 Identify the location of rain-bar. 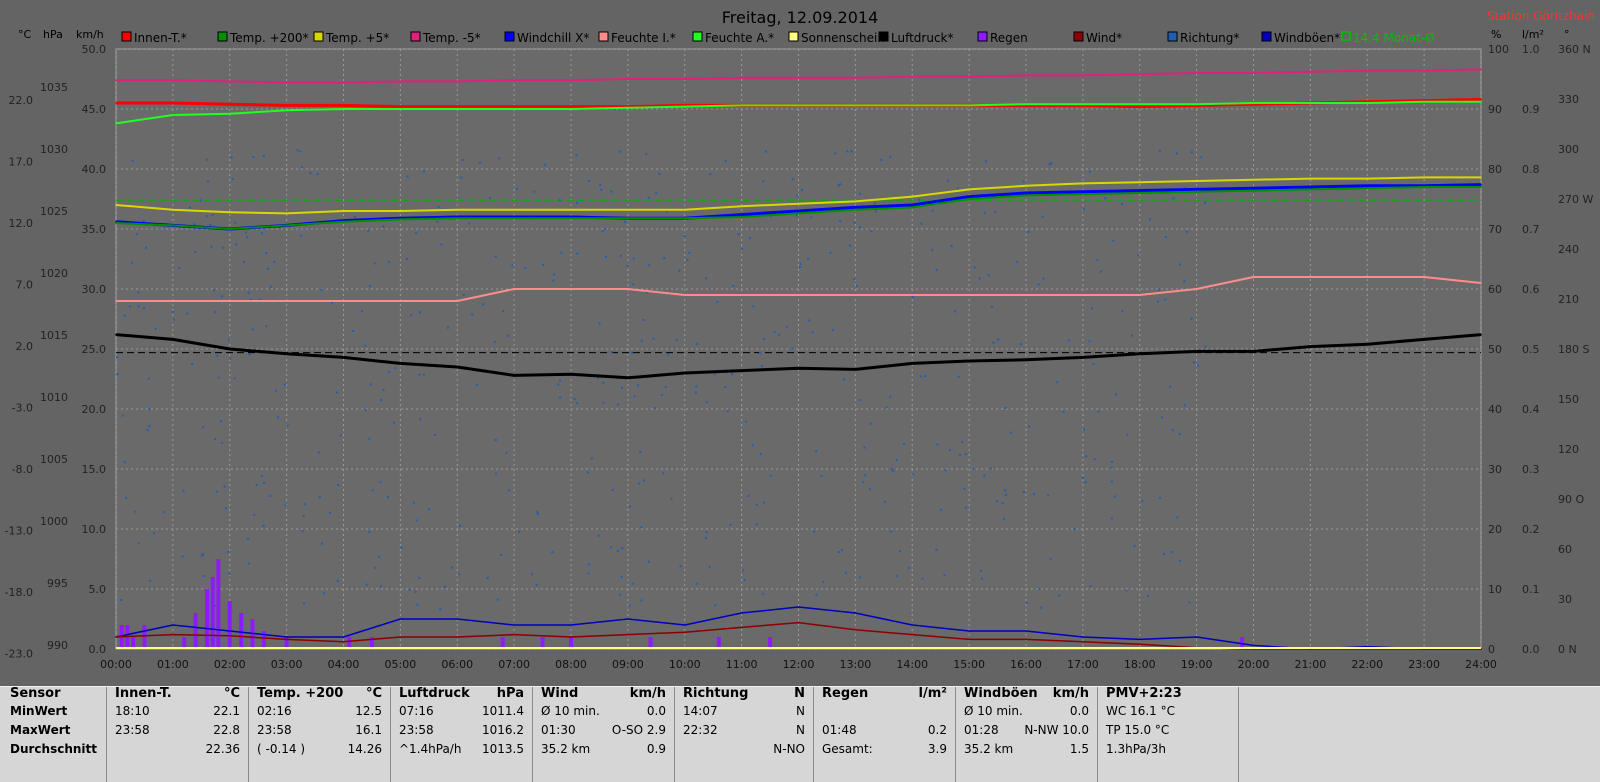
(212, 613).